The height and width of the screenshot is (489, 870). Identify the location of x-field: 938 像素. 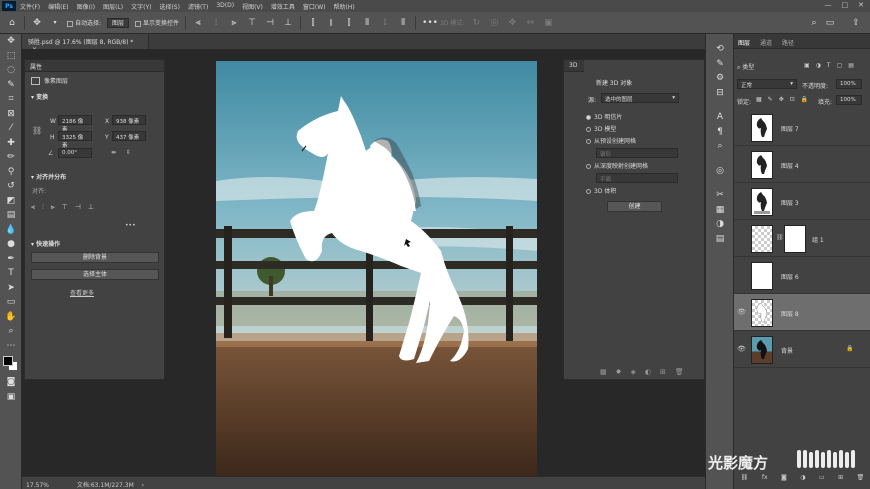
(129, 120).